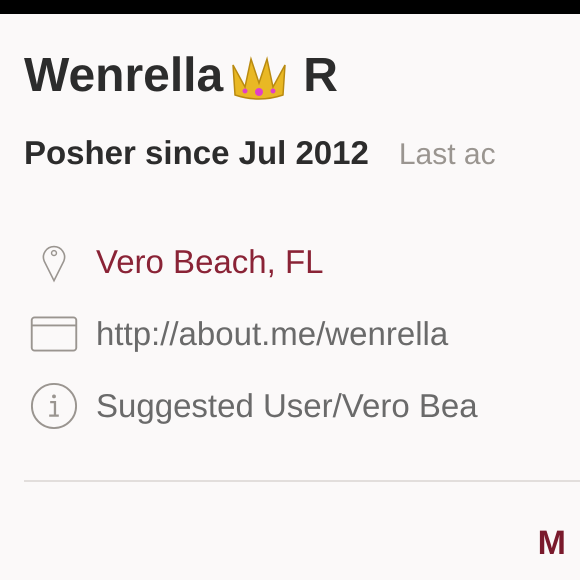 The width and height of the screenshot is (580, 580). What do you see at coordinates (447, 155) in the screenshot?
I see `last-active-text: Last ac` at bounding box center [447, 155].